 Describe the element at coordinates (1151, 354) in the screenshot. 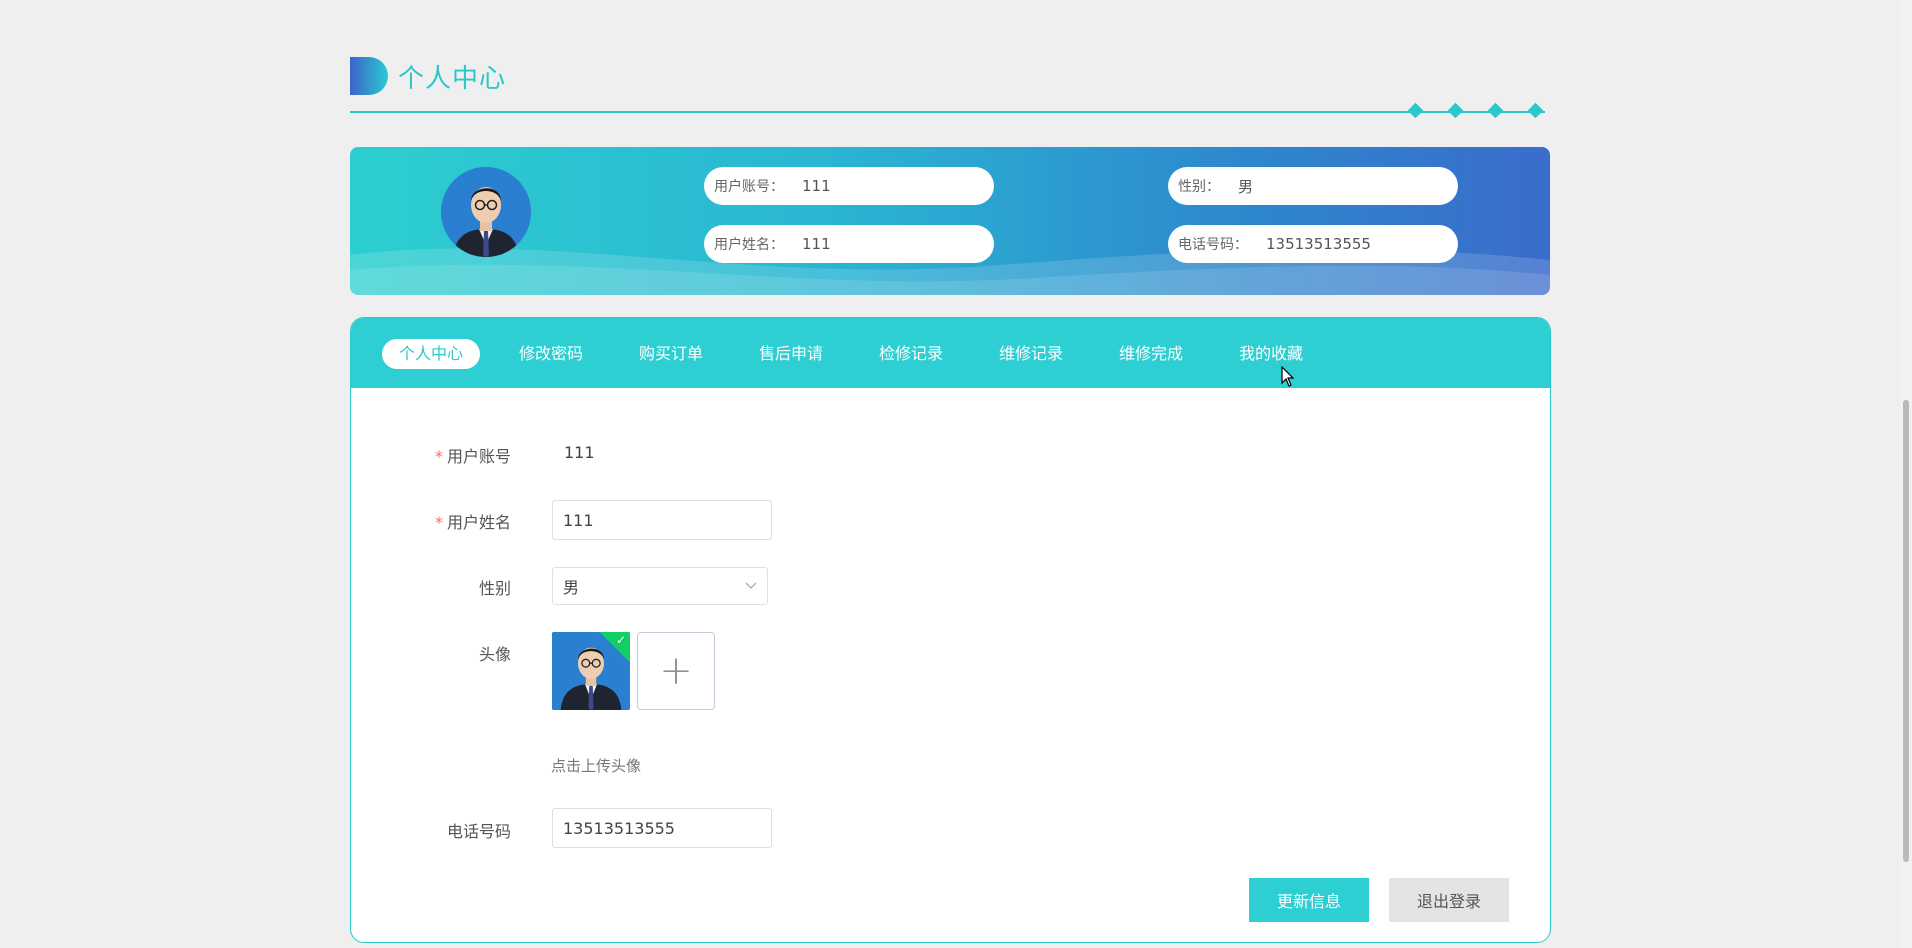

I see `tab-repair-completed: 维修完成` at that location.